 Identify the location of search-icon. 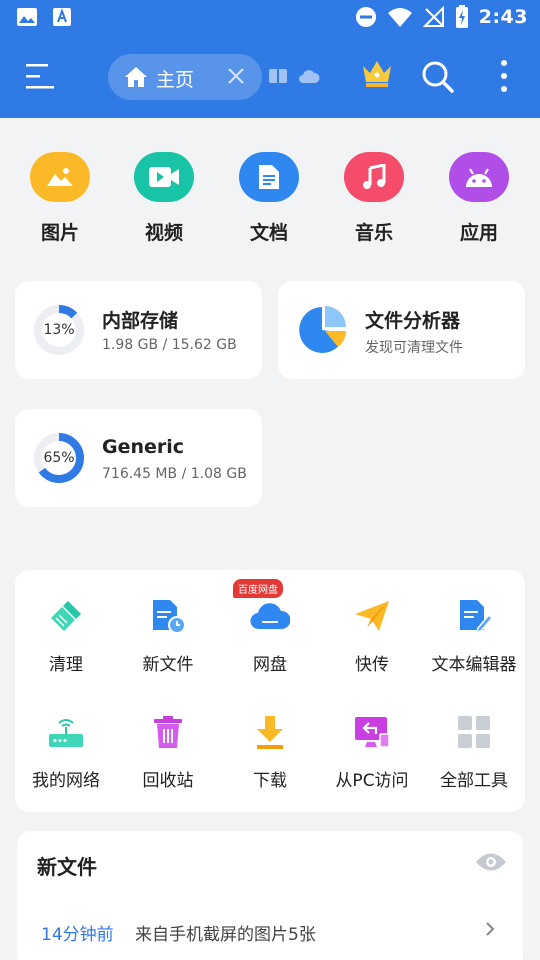
(438, 77).